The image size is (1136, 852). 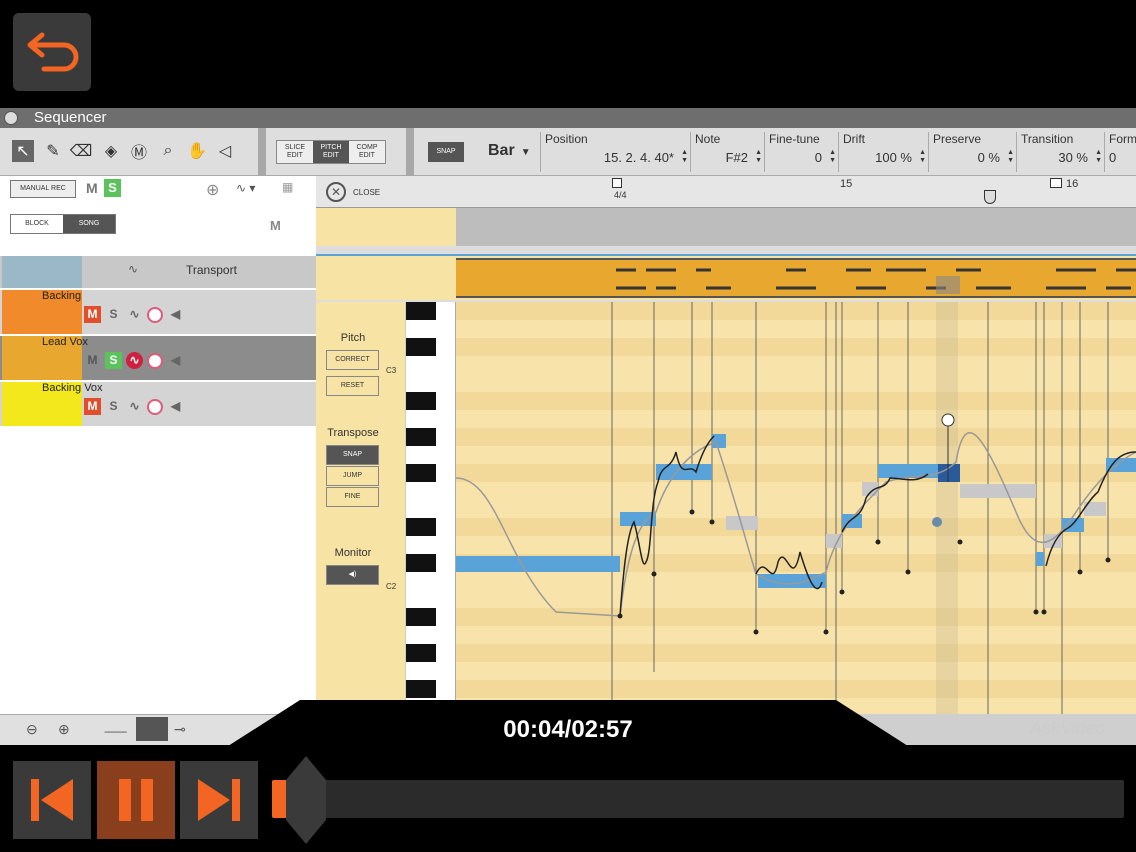 What do you see at coordinates (446, 152) in the screenshot?
I see `snap-button: SNAP` at bounding box center [446, 152].